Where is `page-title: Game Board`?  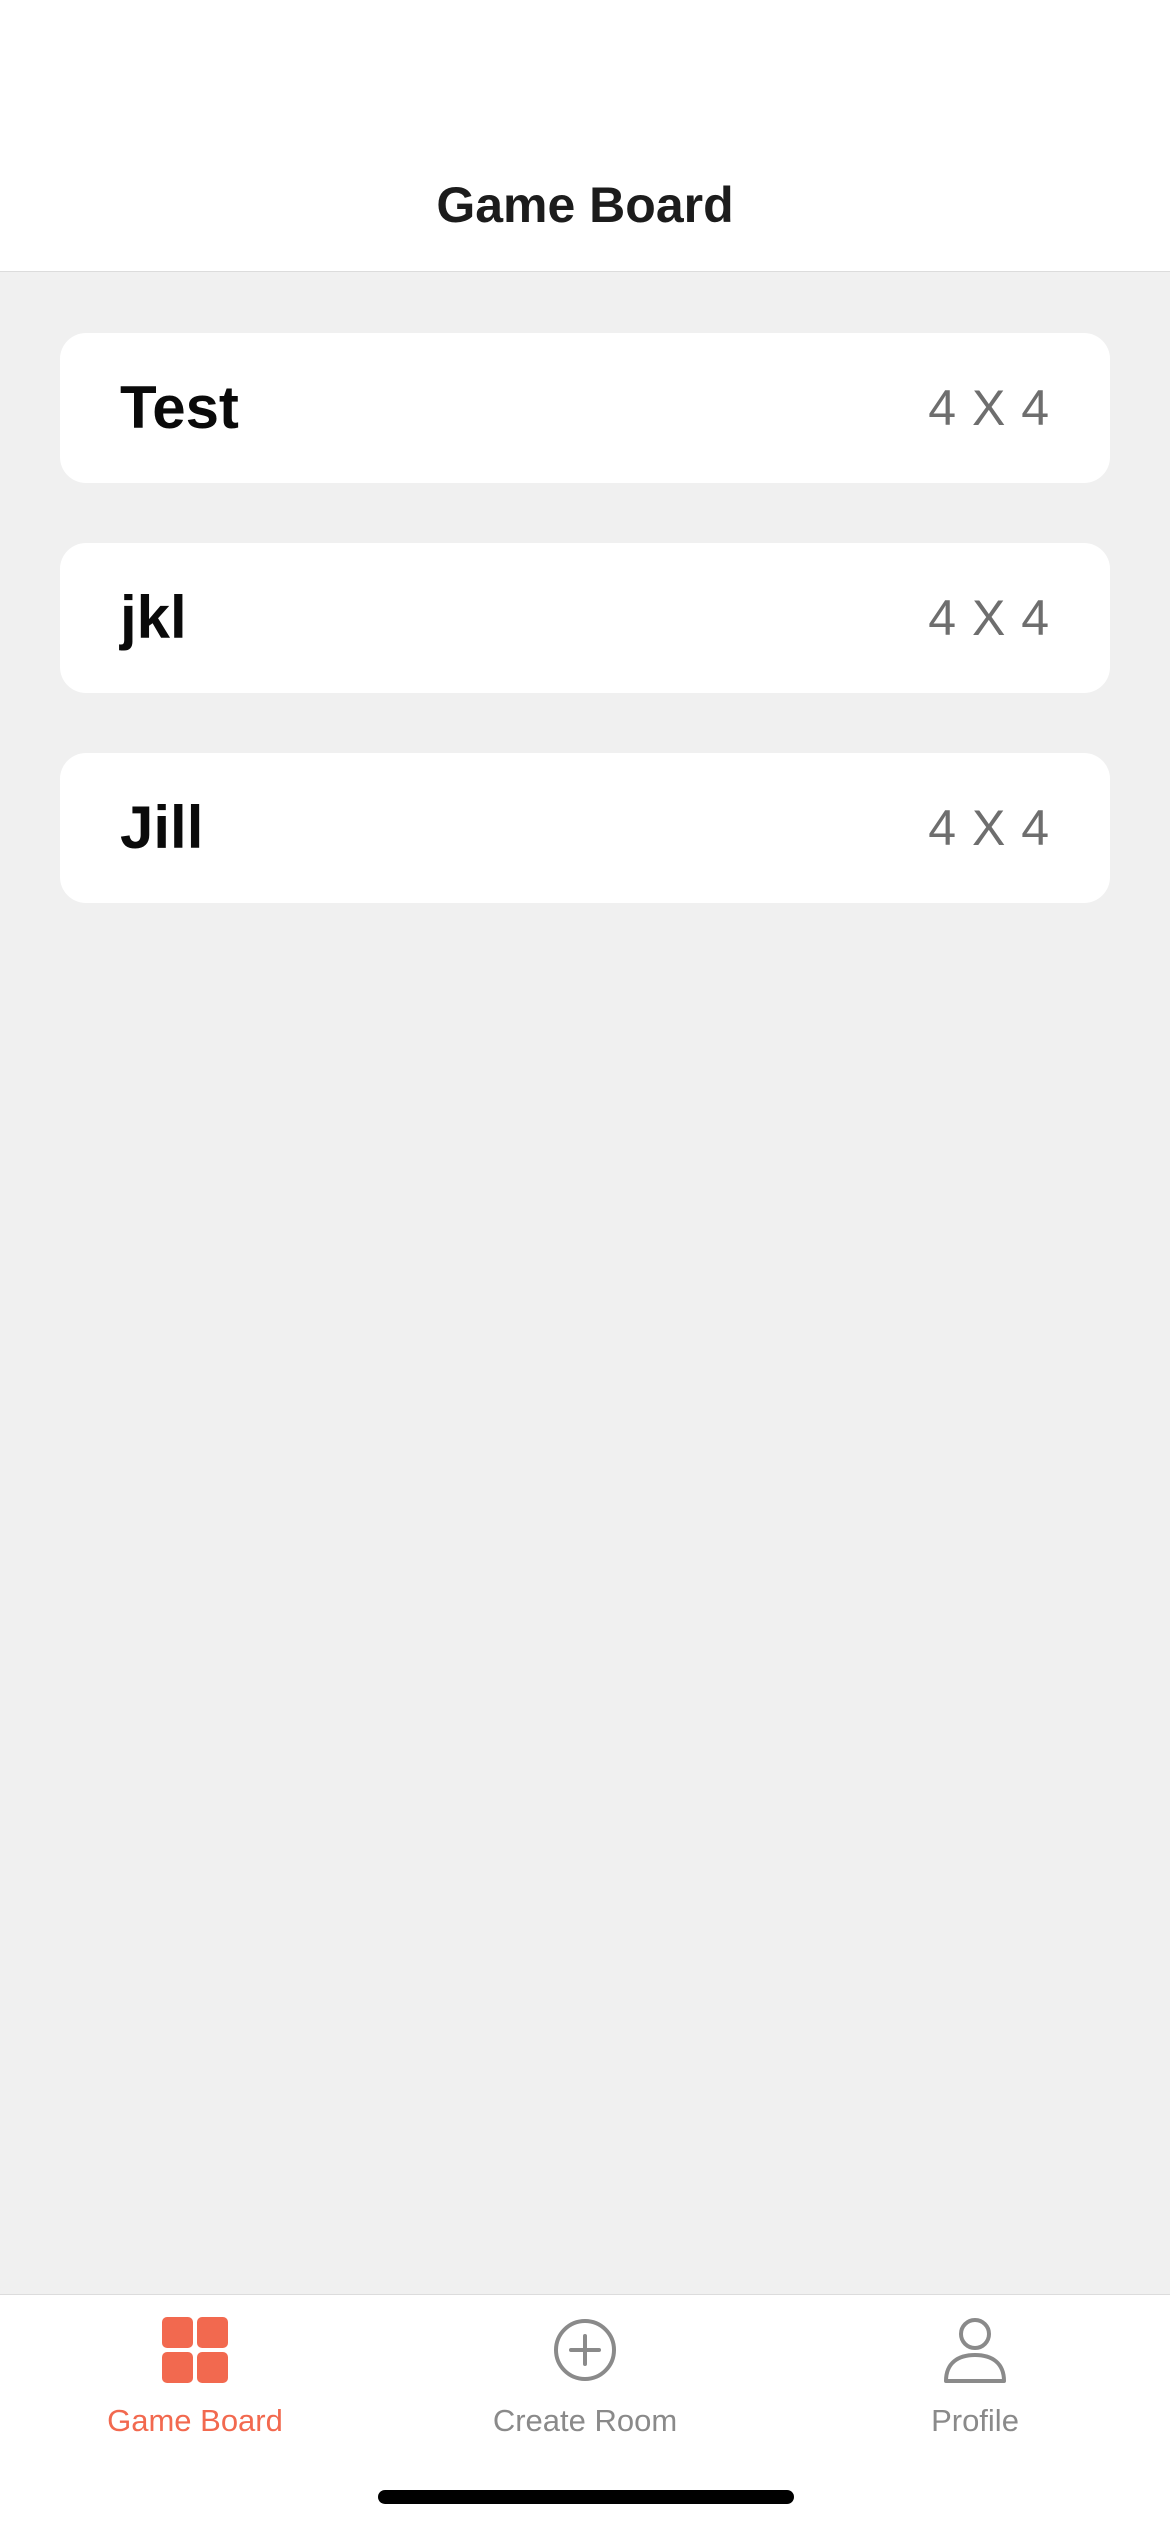
page-title: Game Board is located at coordinates (585, 205).